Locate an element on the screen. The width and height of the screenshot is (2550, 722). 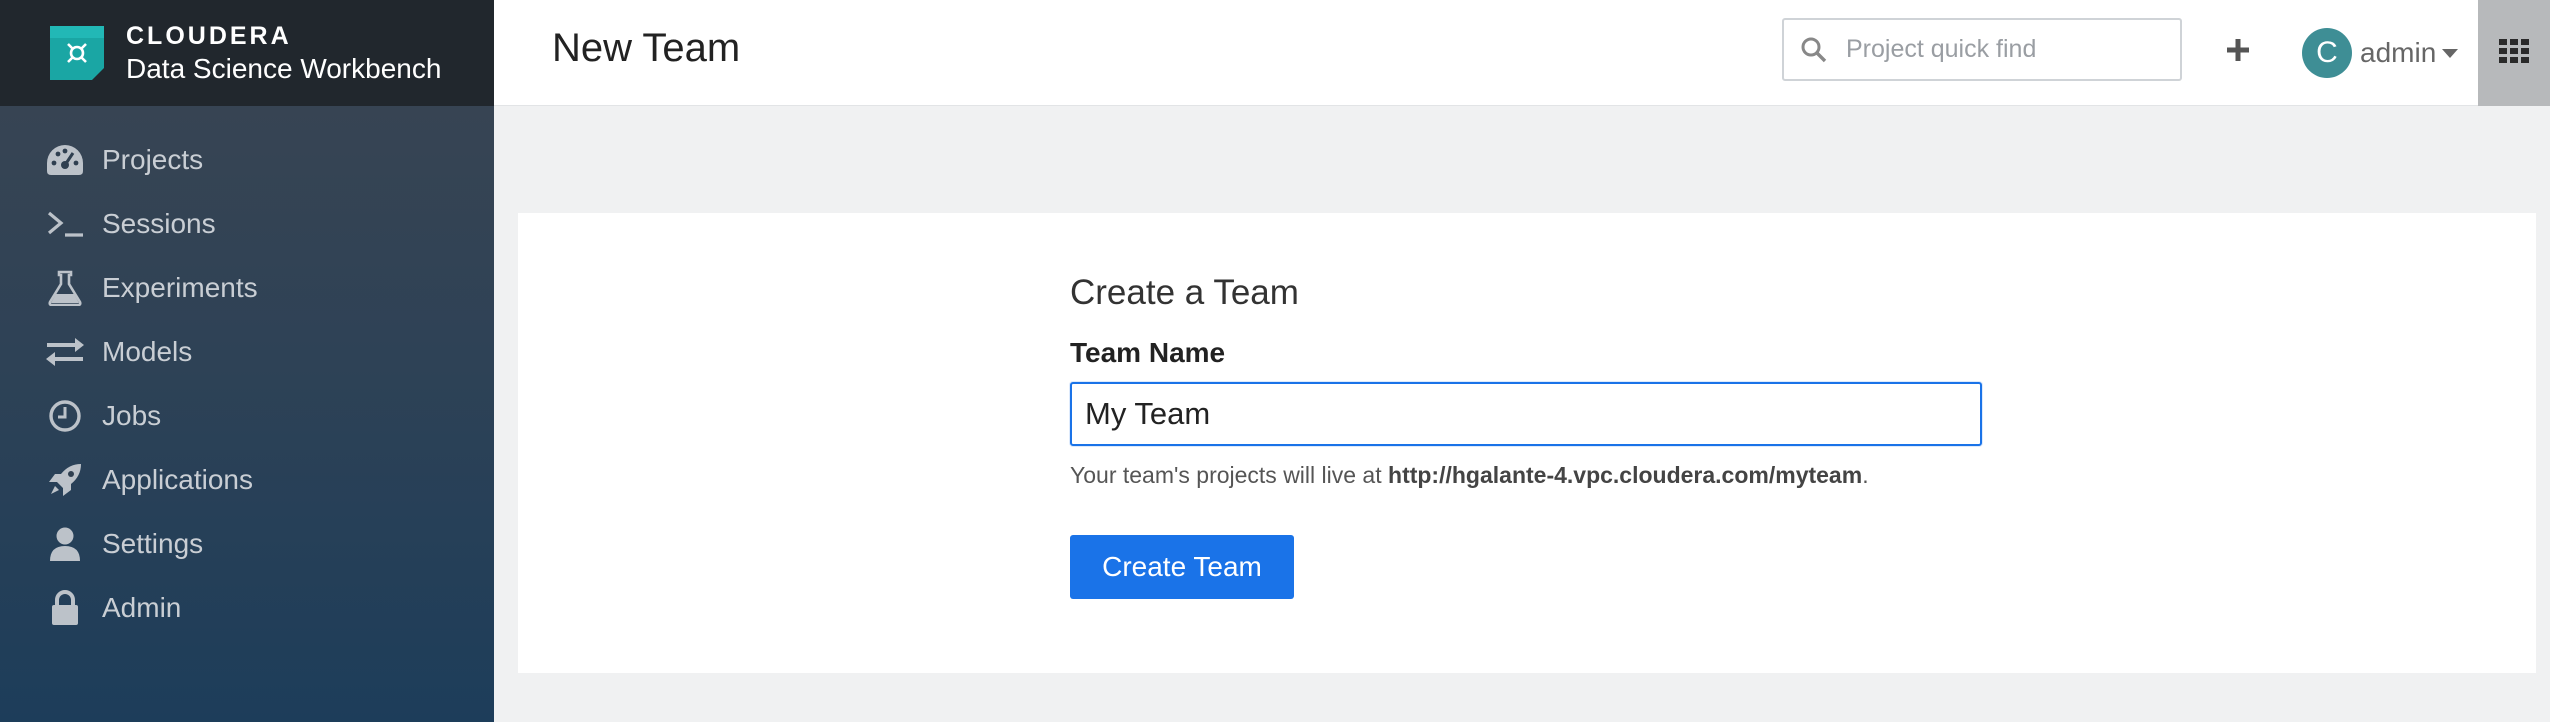
create-team-button: Create Team is located at coordinates (1182, 567).